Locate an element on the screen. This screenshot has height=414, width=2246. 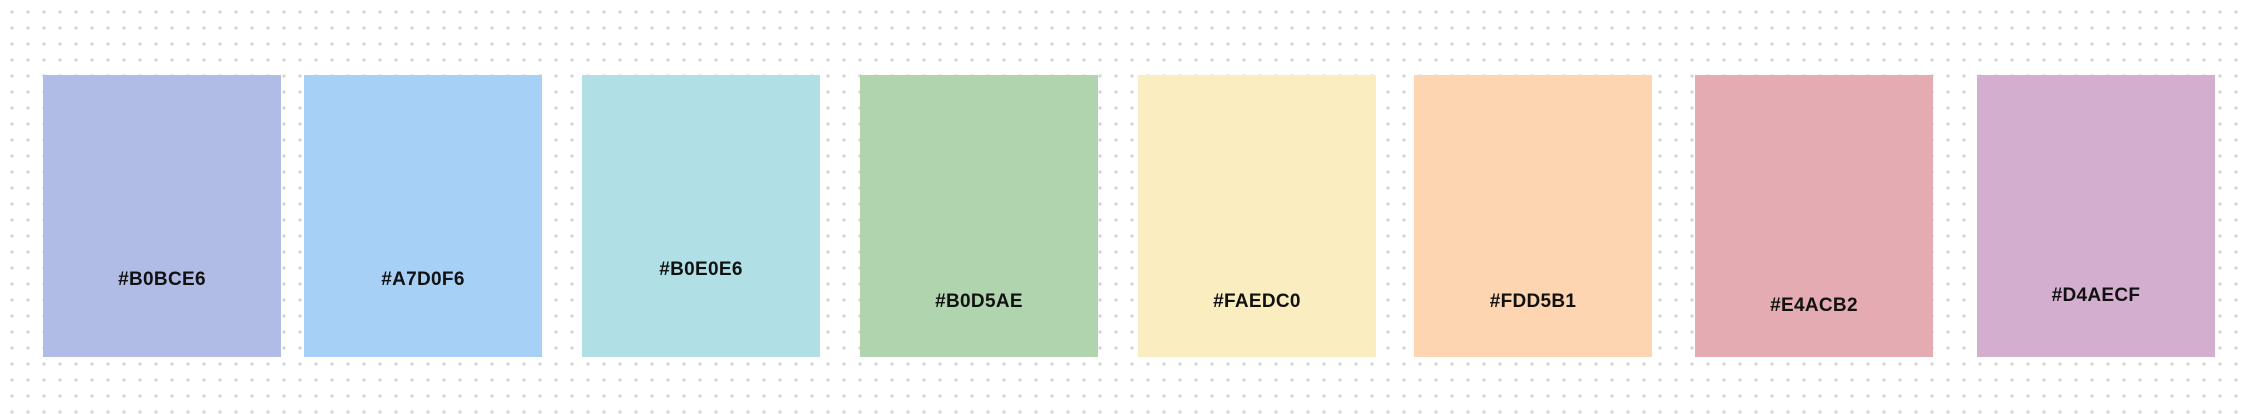
color-swatch: #FDD5B1 is located at coordinates (1533, 216).